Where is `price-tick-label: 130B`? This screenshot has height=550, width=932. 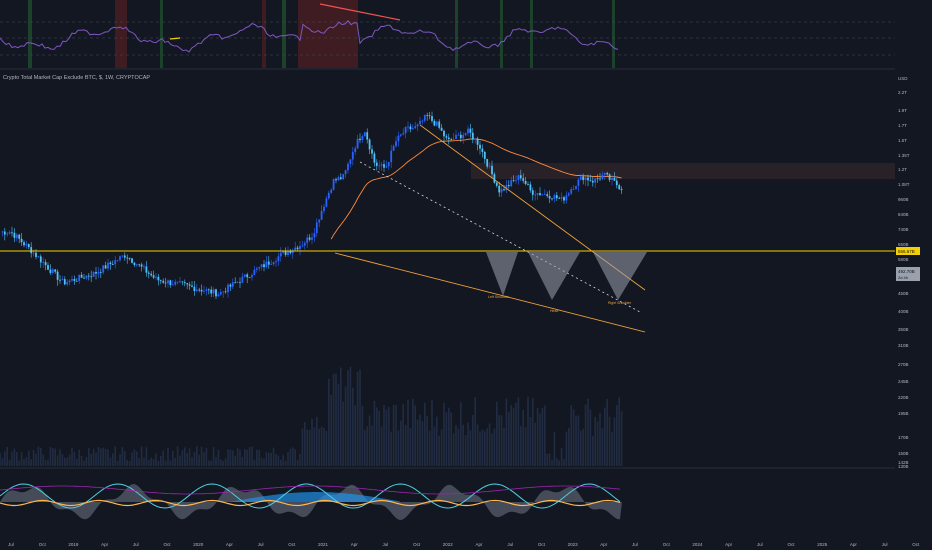
price-tick-label: 130B is located at coordinates (903, 466).